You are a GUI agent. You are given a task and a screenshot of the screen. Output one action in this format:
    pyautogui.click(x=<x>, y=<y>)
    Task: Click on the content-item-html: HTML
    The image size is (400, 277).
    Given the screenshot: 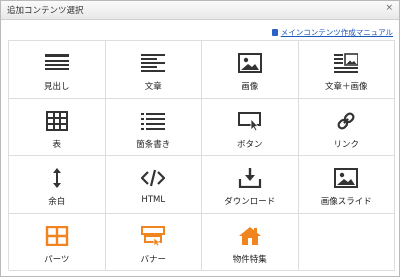 What is the action you would take?
    pyautogui.click(x=153, y=185)
    